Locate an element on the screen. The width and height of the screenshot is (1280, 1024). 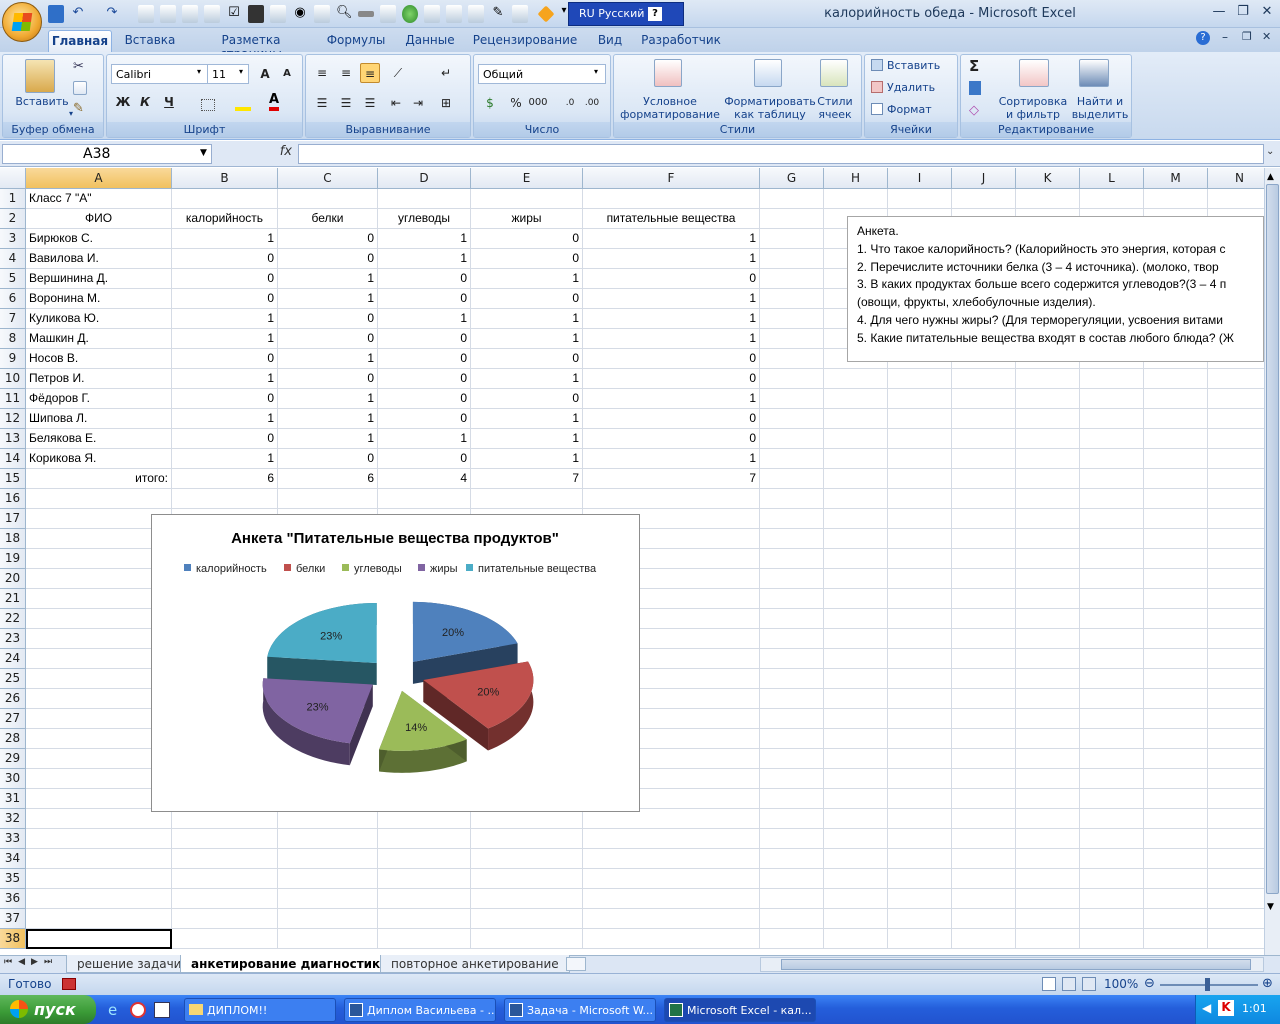
currency-icon: $ is located at coordinates (490, 103).